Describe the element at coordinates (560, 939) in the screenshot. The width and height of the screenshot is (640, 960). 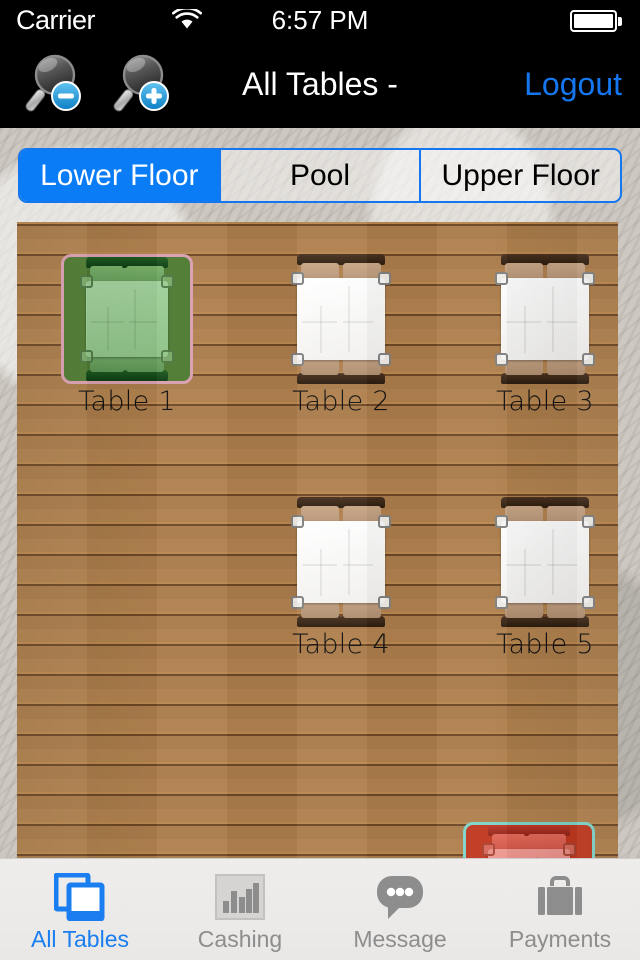
I see `tab-label: Payments` at that location.